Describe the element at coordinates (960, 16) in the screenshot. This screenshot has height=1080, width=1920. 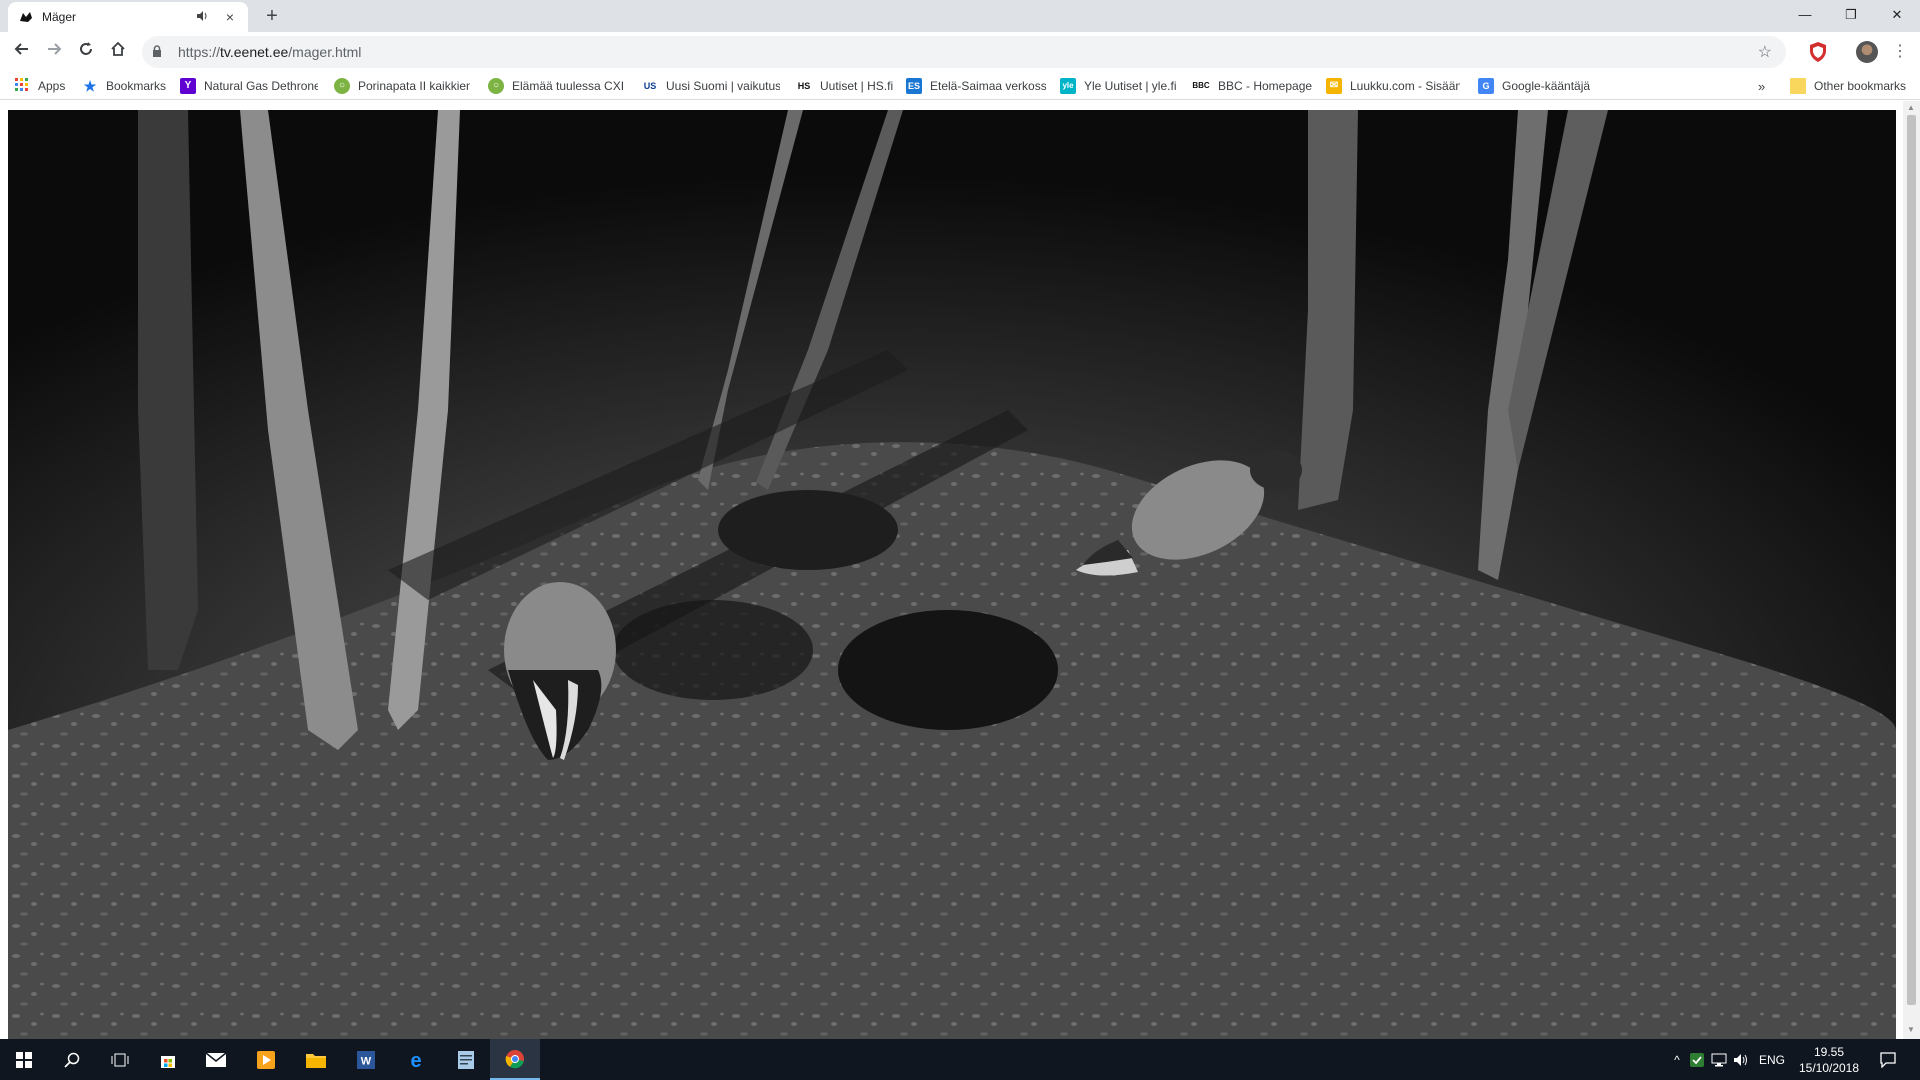
I see `tab-strip: Mäger × + — ❐ ✕` at that location.